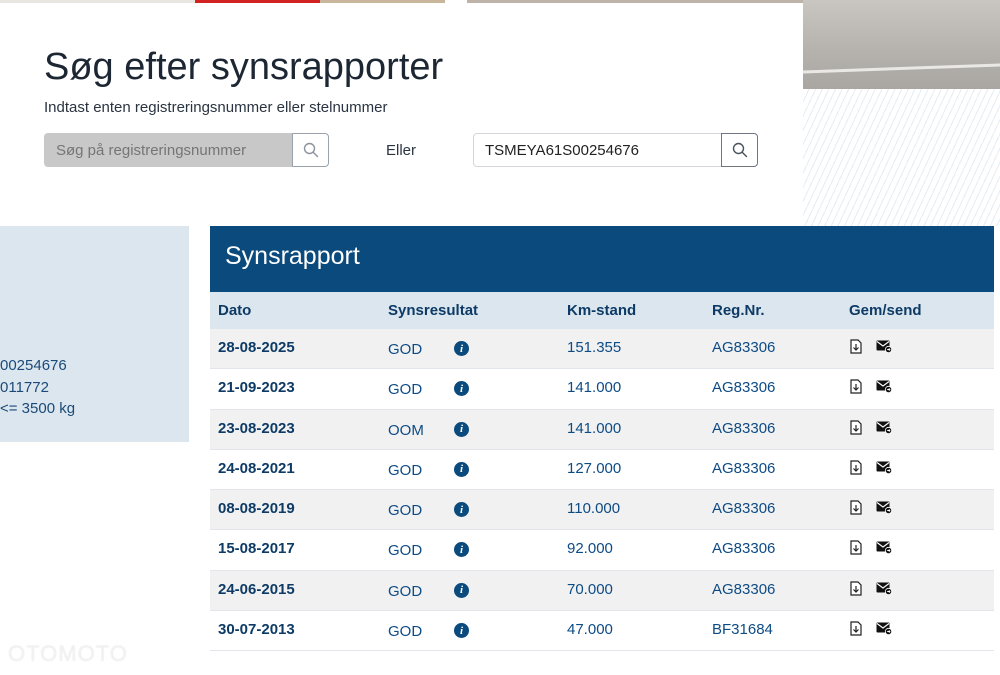 The height and width of the screenshot is (675, 1000). I want to click on row-date: 21-09-2023, so click(256, 387).